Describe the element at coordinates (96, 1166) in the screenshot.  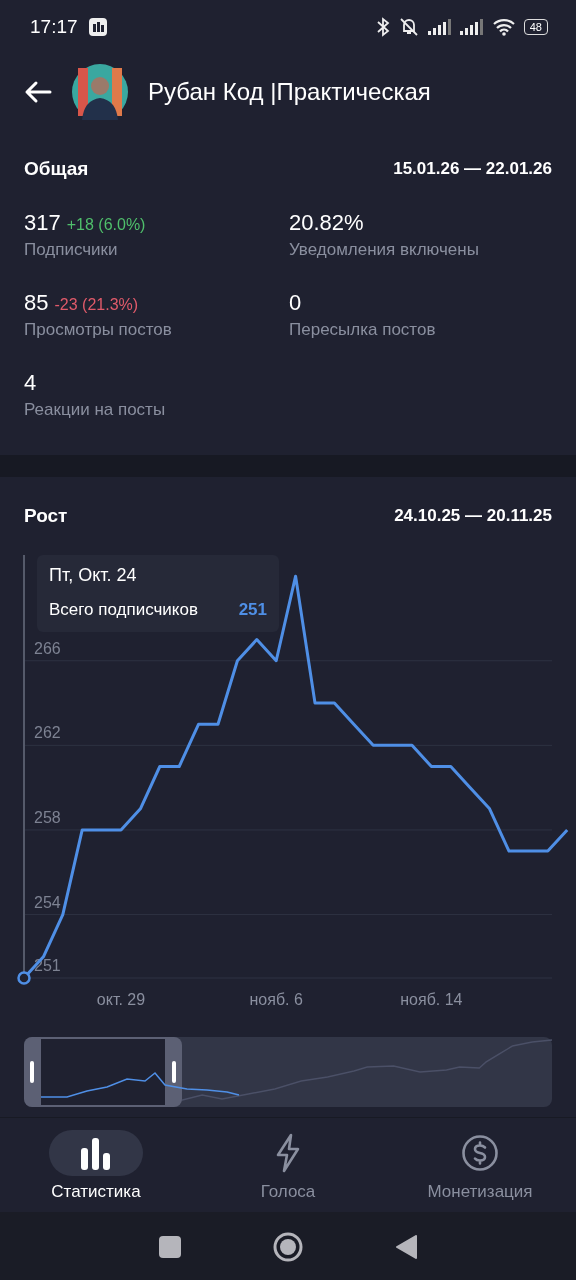
I see `nav-tab: Статистика` at that location.